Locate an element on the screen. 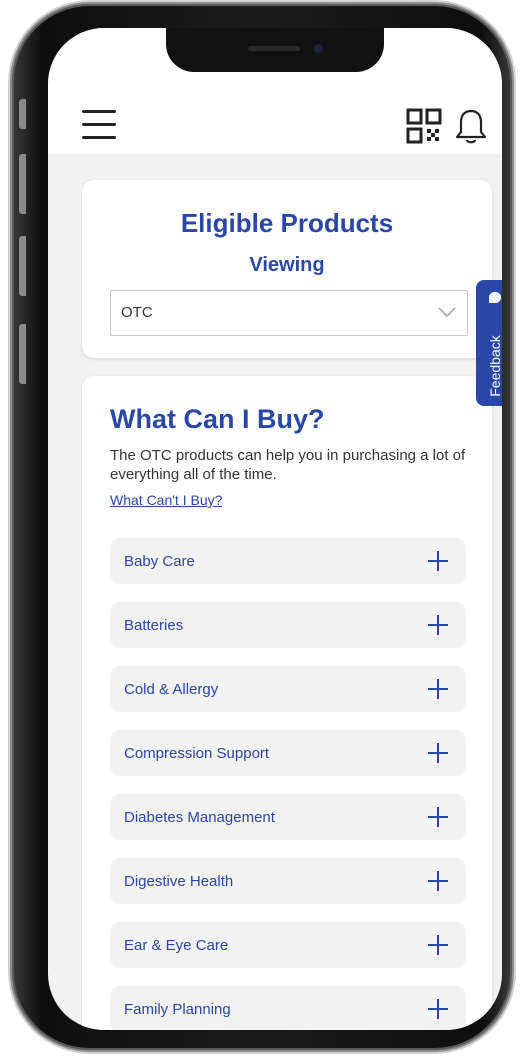  category-label: Ear & Eye Care is located at coordinates (176, 945).